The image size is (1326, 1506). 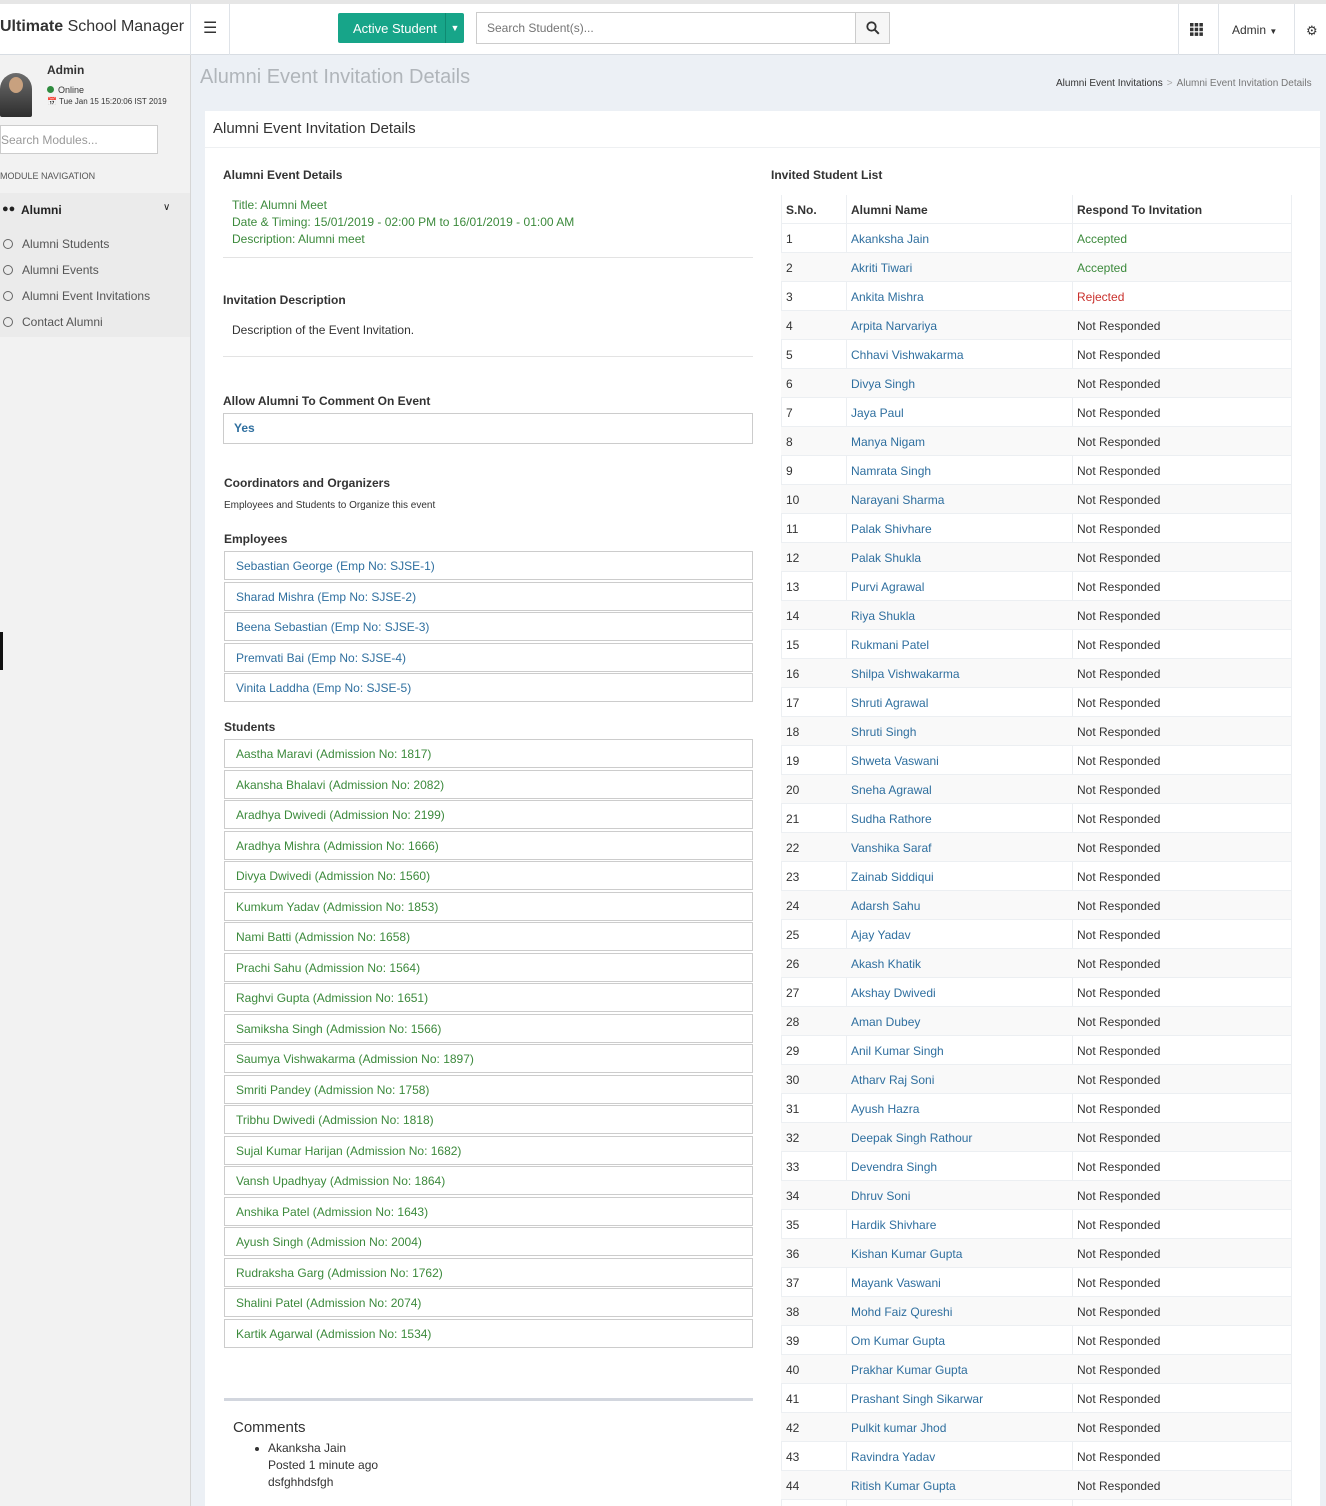 What do you see at coordinates (401, 28) in the screenshot?
I see `student-filter-dropdown: Active Student ▼` at bounding box center [401, 28].